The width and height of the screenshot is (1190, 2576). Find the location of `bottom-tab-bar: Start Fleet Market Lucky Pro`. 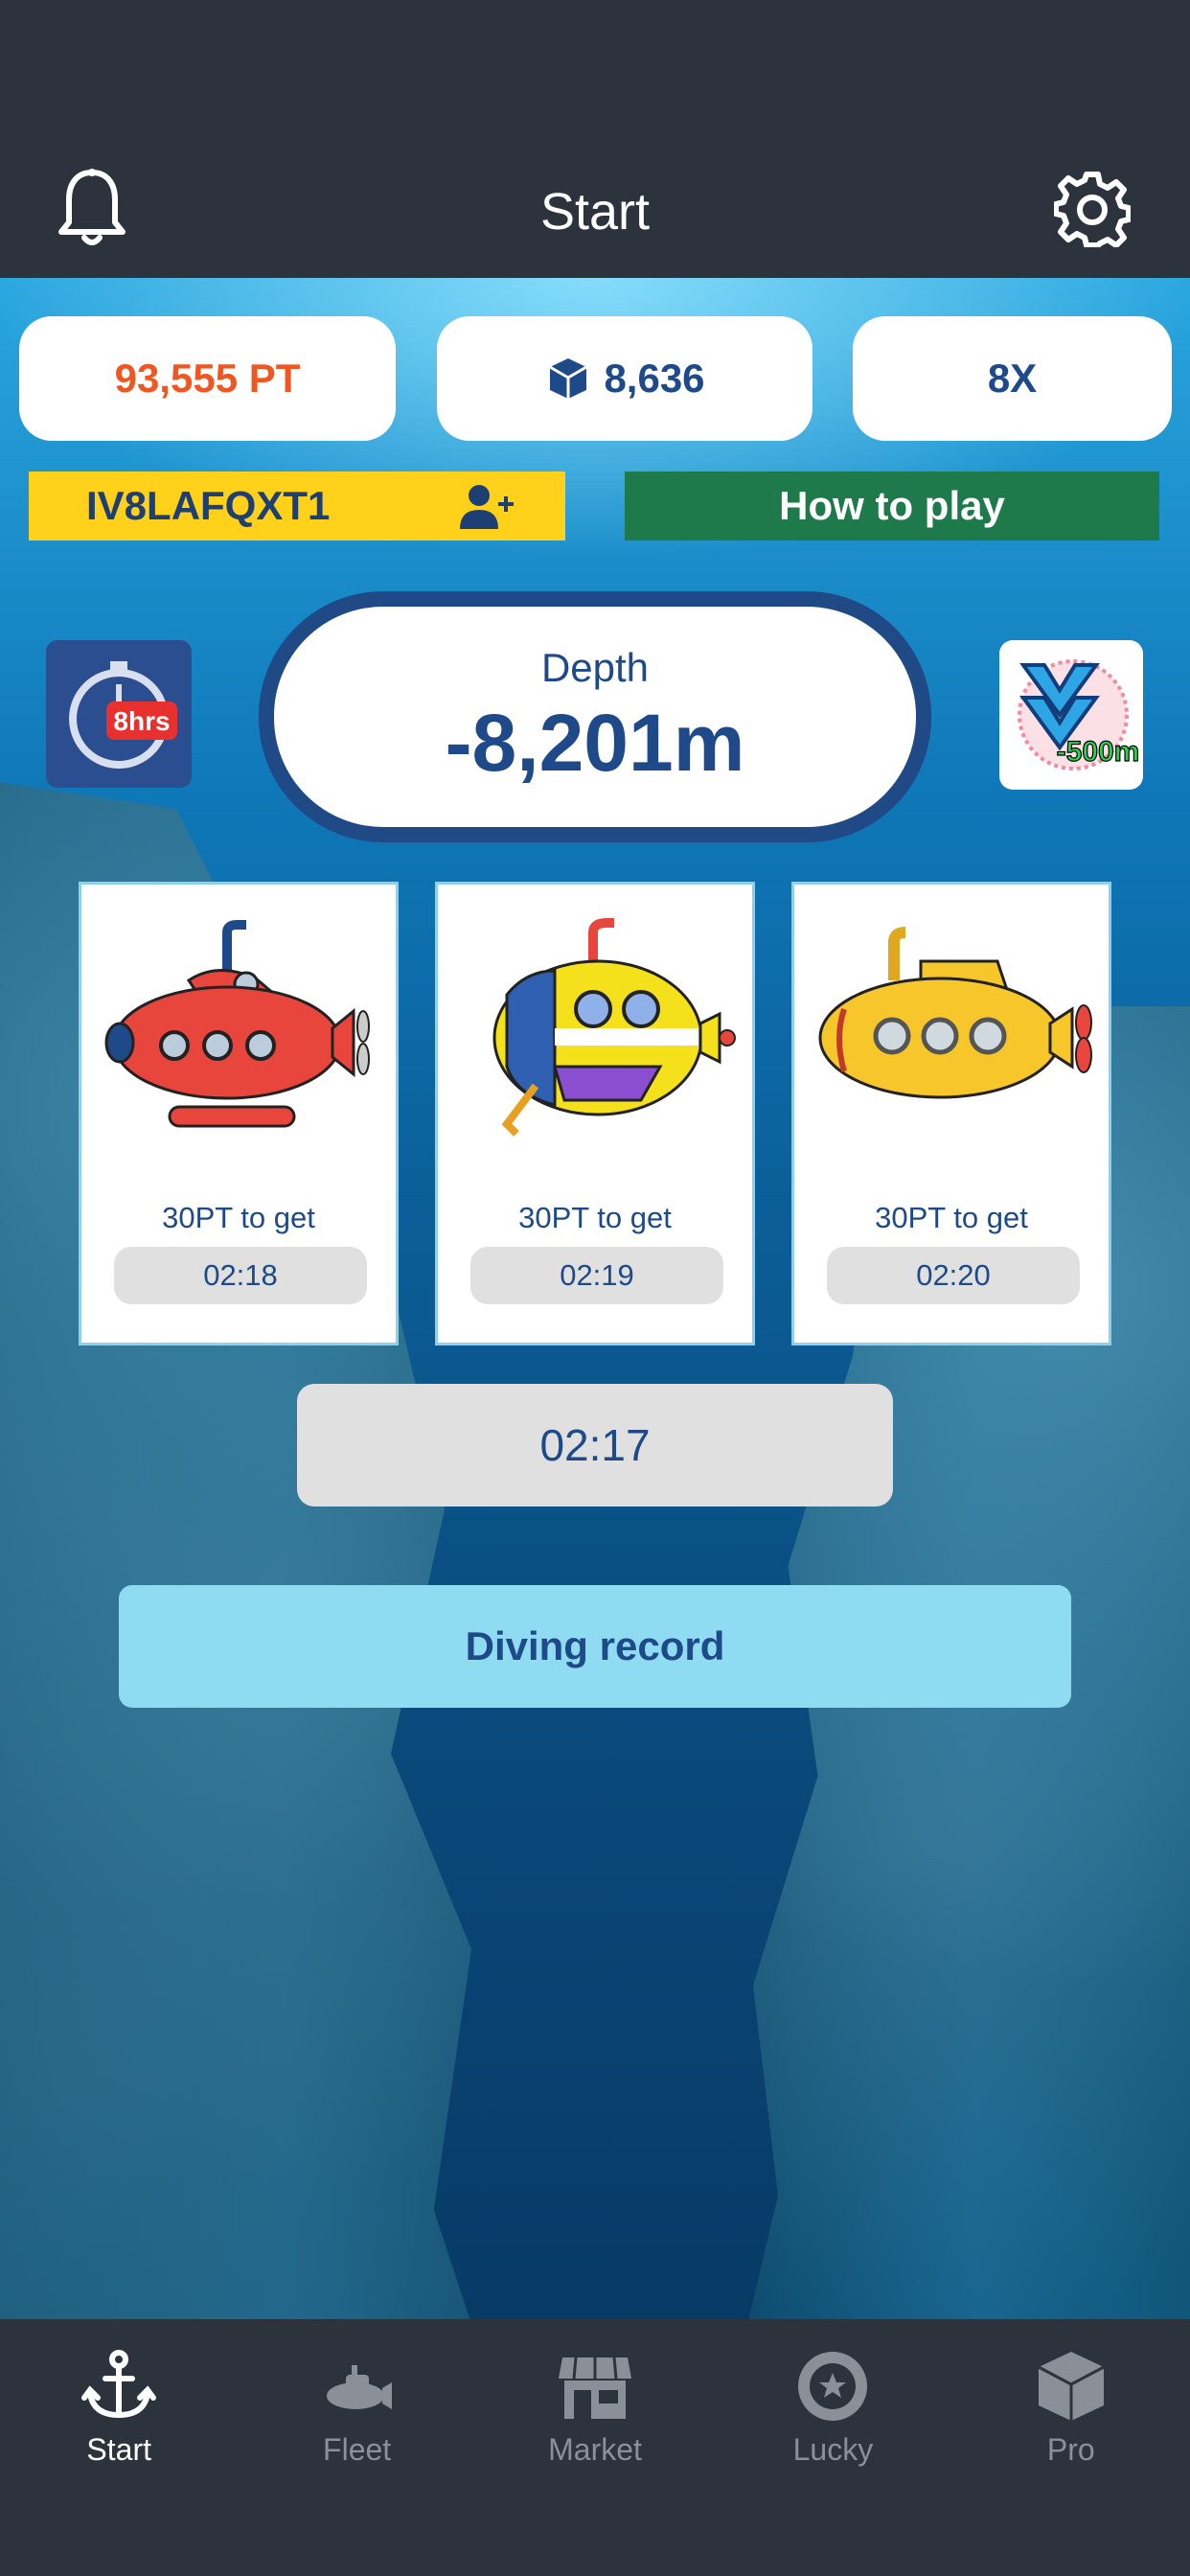

bottom-tab-bar: Start Fleet Market Lucky Pro is located at coordinates (595, 2447).